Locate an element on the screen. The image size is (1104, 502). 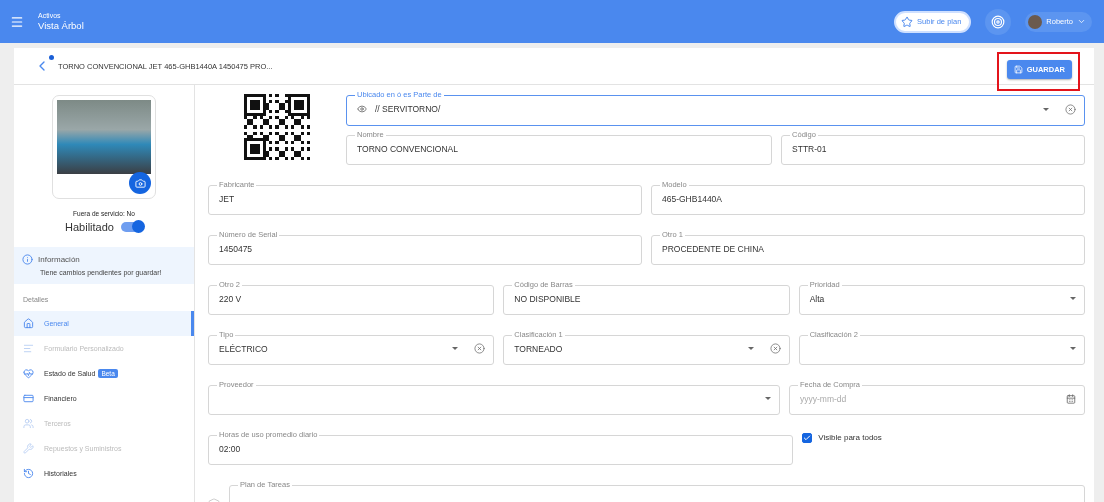
save-icon is located at coordinates (1018, 69).